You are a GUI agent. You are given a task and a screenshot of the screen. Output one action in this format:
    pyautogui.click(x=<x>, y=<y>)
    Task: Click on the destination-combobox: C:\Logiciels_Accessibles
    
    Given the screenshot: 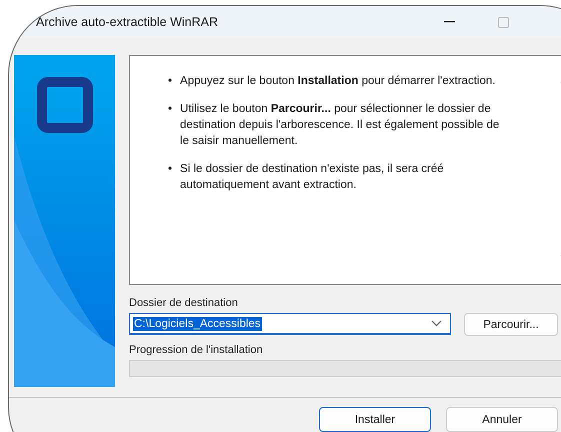 What is the action you would take?
    pyautogui.click(x=290, y=324)
    